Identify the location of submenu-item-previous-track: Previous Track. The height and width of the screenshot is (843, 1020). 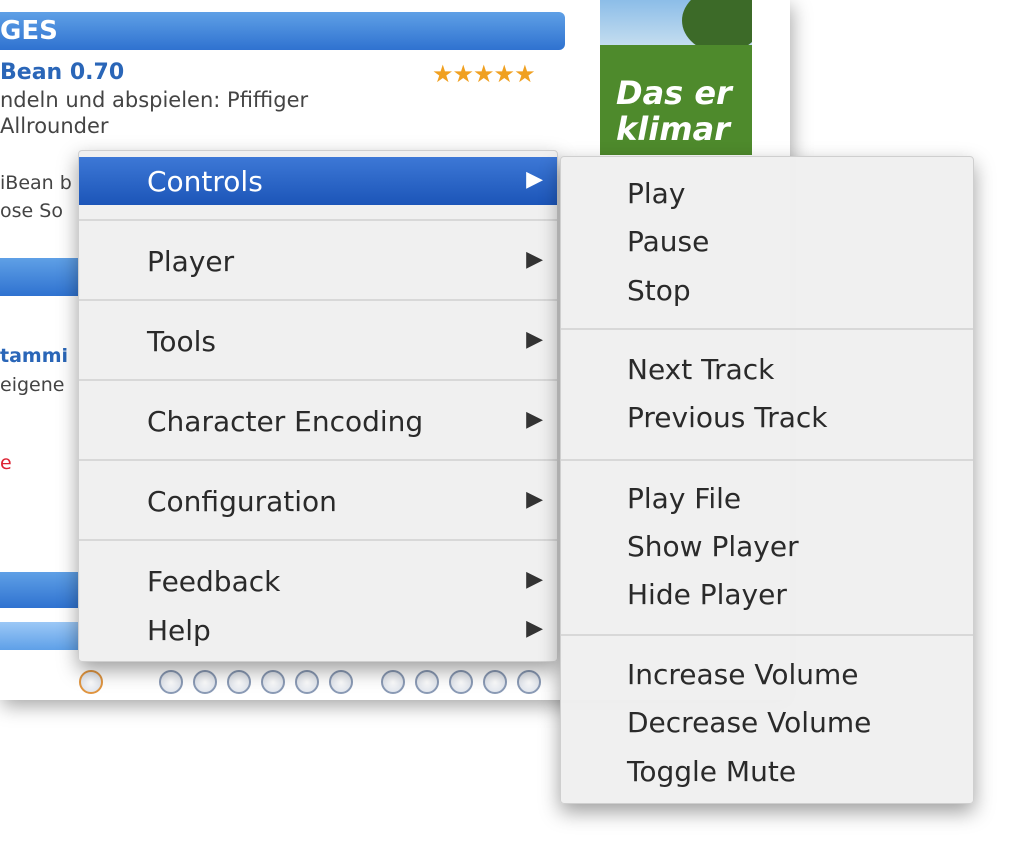
(727, 417).